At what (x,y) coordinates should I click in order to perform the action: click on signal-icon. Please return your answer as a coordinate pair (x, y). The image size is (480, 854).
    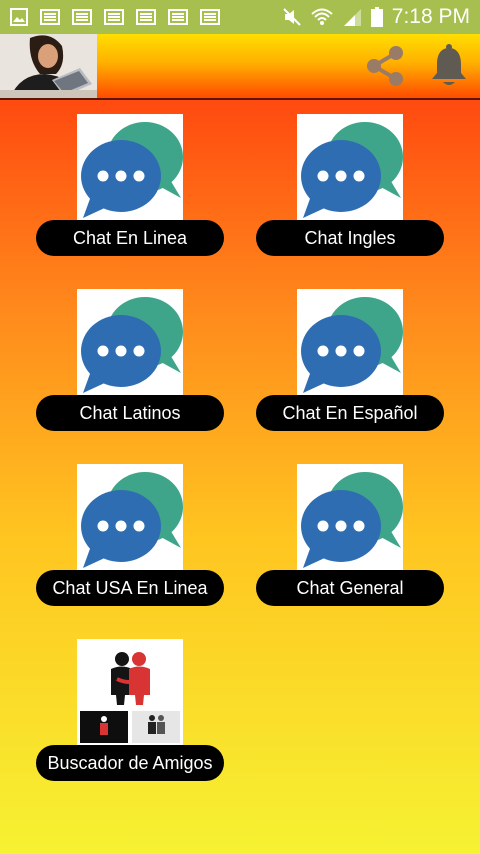
    Looking at the image, I should click on (352, 17).